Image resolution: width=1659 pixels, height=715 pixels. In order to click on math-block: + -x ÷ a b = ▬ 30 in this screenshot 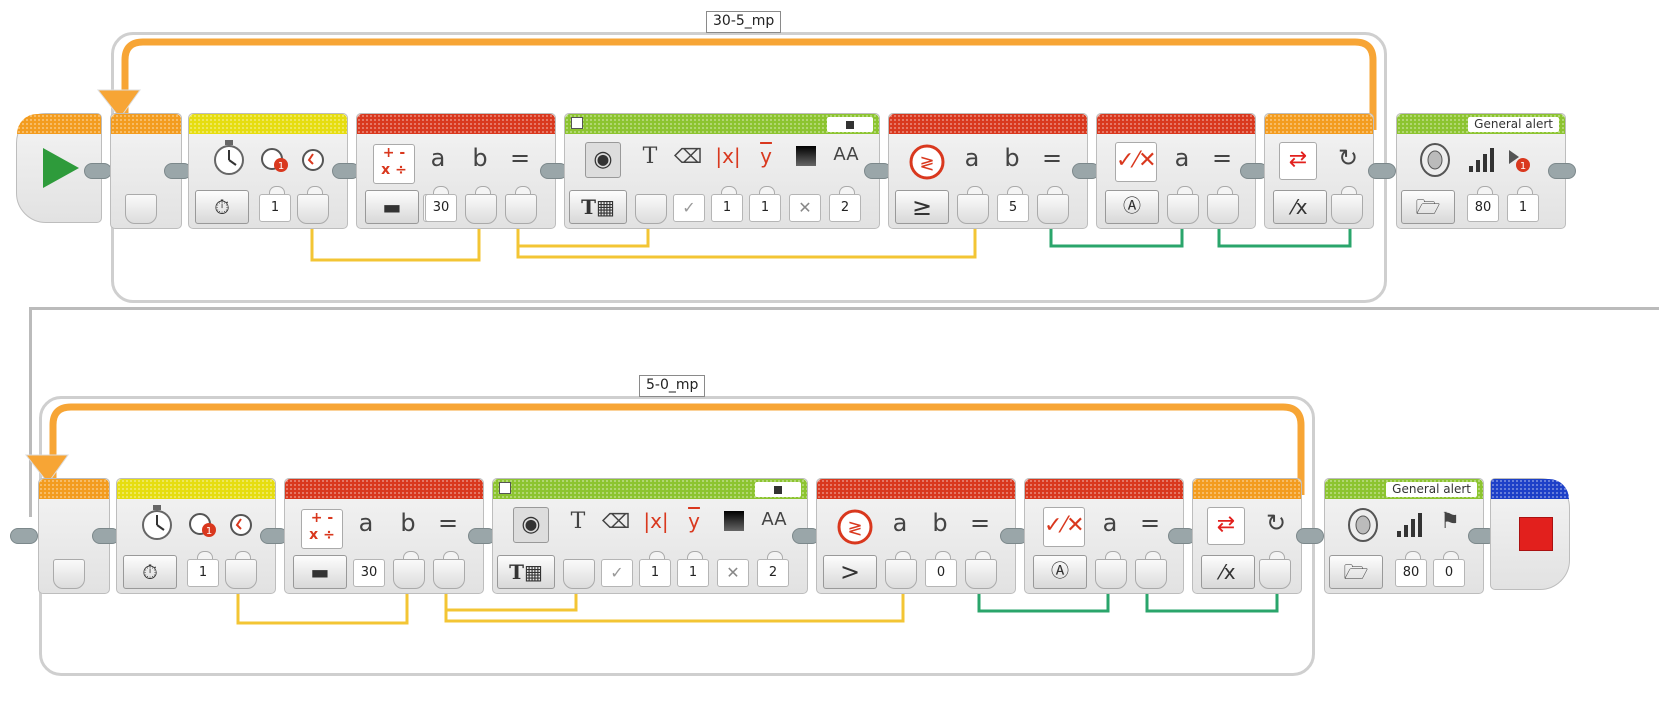, I will do `click(384, 536)`.